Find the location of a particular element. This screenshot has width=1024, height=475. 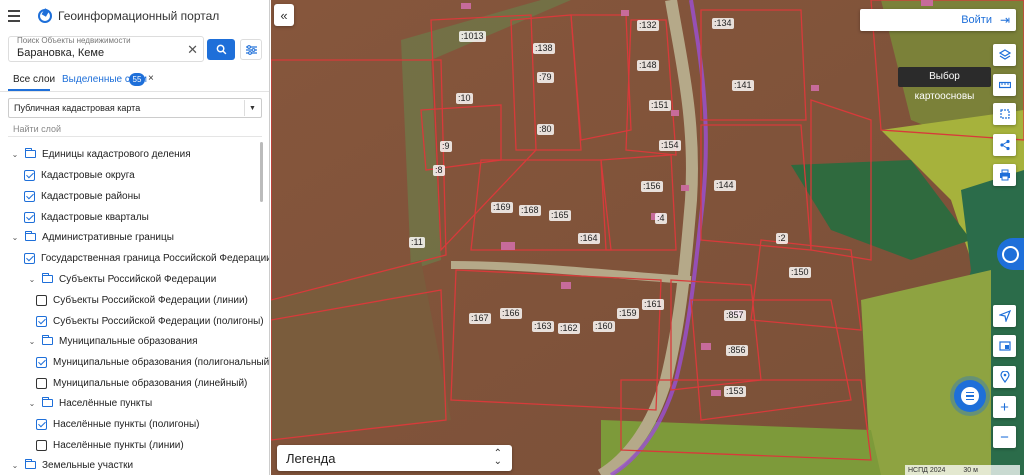

parcel-label: :1013 is located at coordinates (472, 36).